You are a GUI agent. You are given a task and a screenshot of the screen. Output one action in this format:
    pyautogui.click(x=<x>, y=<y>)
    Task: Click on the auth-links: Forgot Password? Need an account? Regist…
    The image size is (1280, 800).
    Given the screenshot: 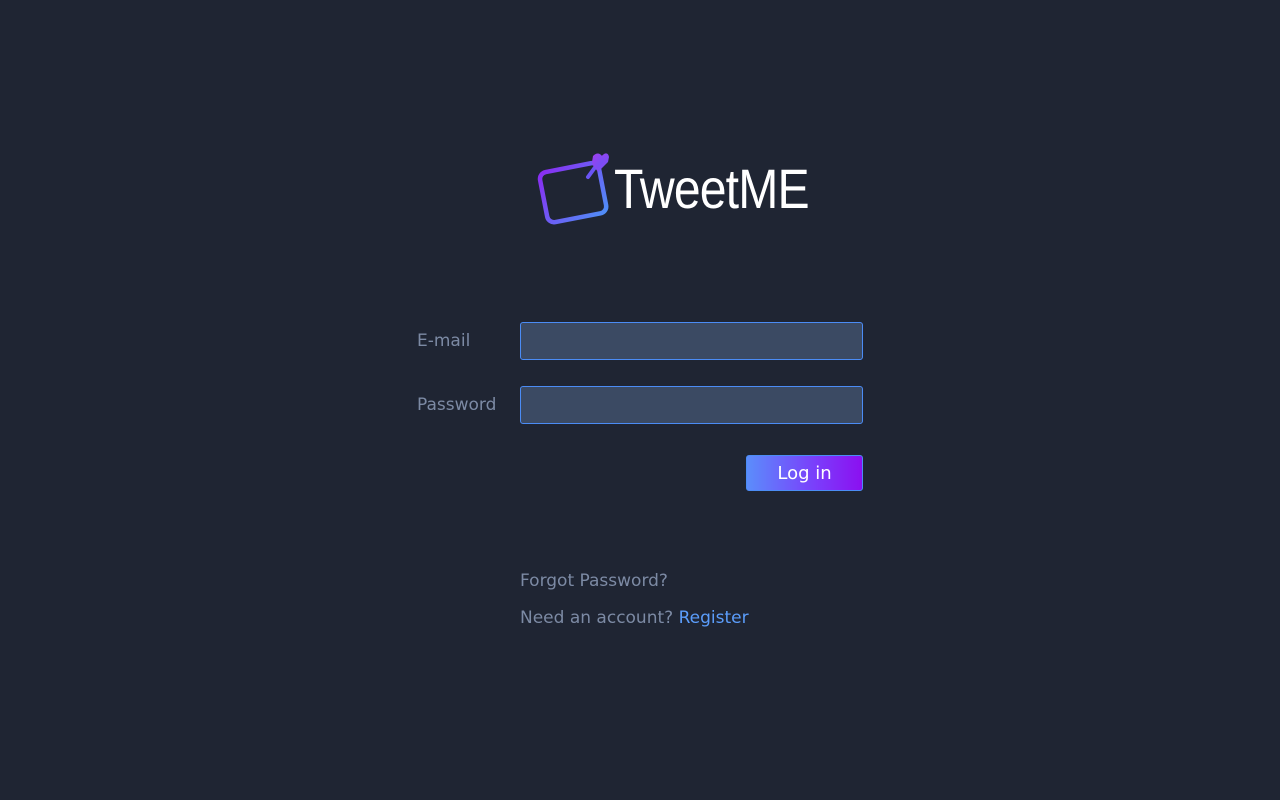 What is the action you would take?
    pyautogui.click(x=634, y=605)
    